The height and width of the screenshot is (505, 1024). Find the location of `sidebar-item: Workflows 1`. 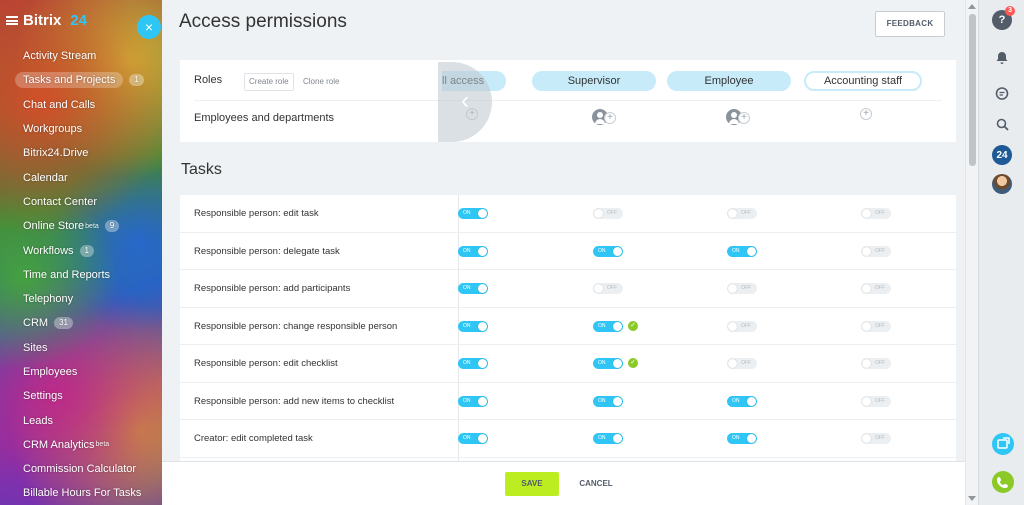

sidebar-item: Workflows 1 is located at coordinates (81, 250).